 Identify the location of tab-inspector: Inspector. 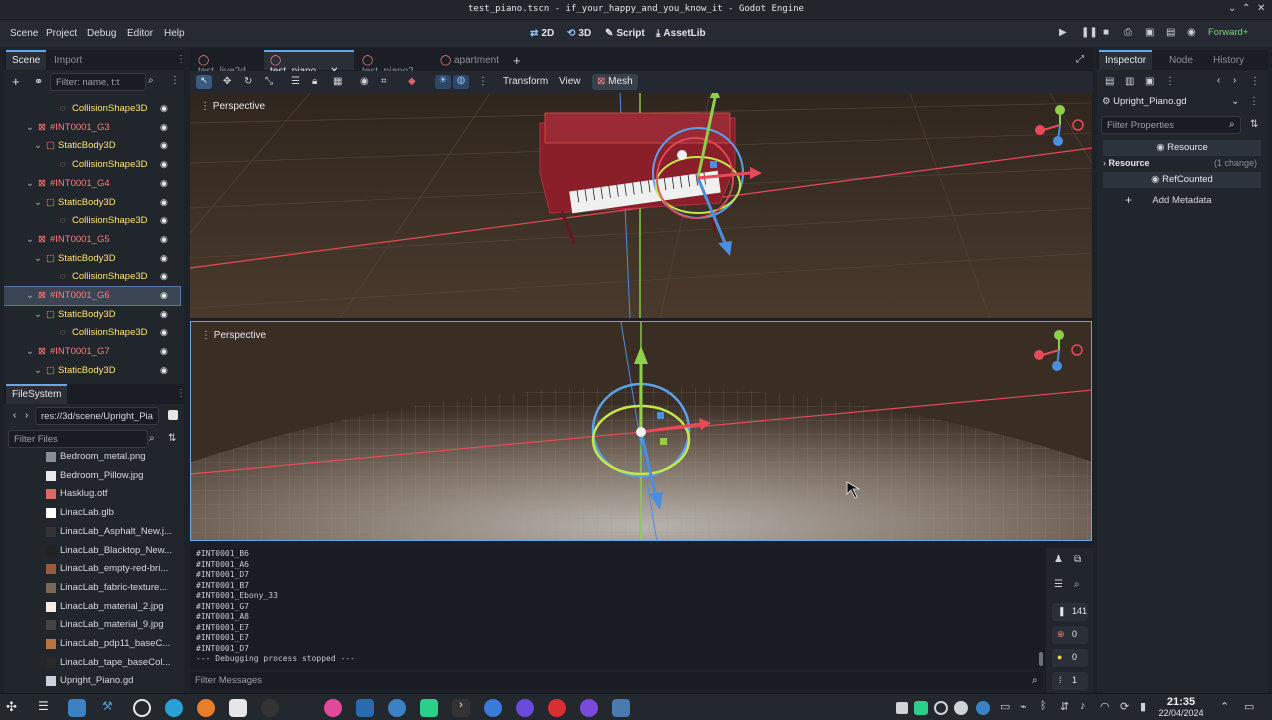
(1126, 60).